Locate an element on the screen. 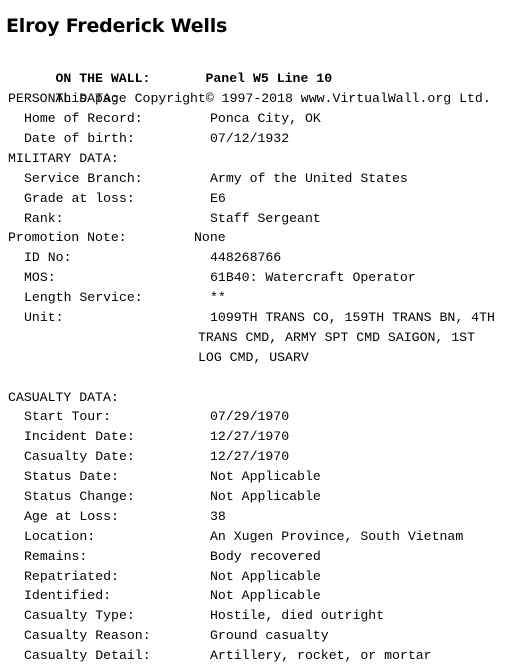 The width and height of the screenshot is (520, 666). field-label: Grade at loss: is located at coordinates (79, 198).